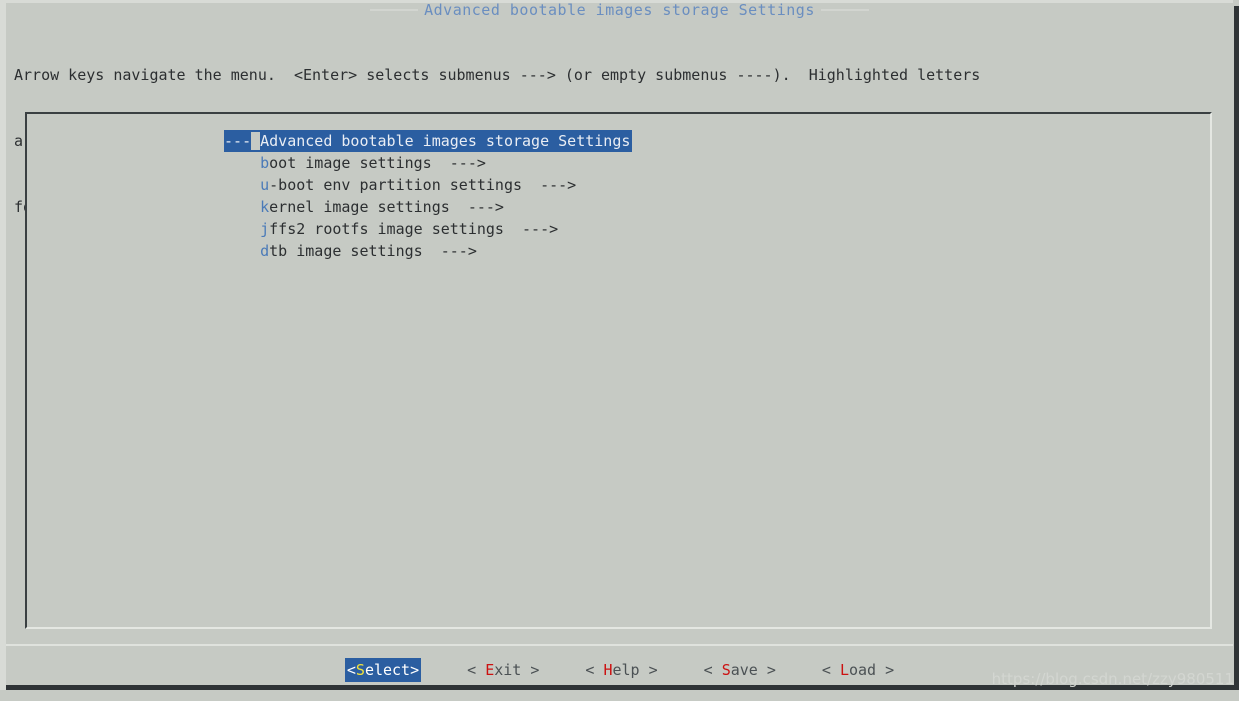  I want to click on menu-item-hotkey: k, so click(265, 207).